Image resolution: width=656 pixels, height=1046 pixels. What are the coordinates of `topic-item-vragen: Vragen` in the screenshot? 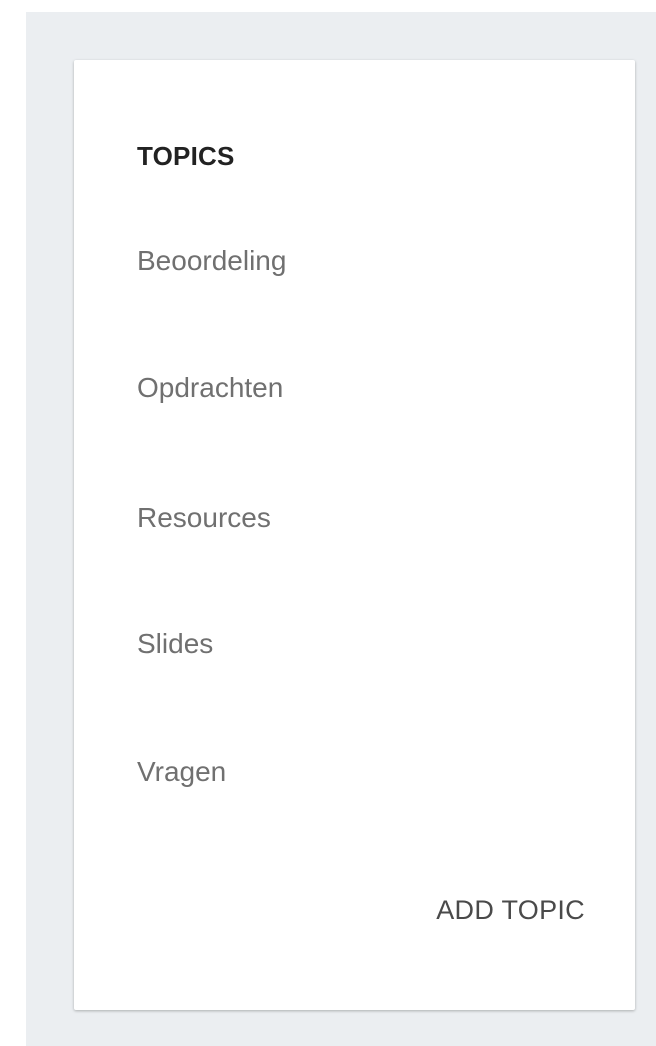 It's located at (181, 772).